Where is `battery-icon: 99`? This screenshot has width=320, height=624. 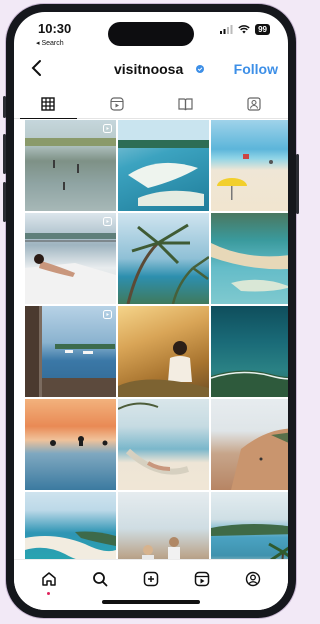
battery-icon: 99 is located at coordinates (262, 29).